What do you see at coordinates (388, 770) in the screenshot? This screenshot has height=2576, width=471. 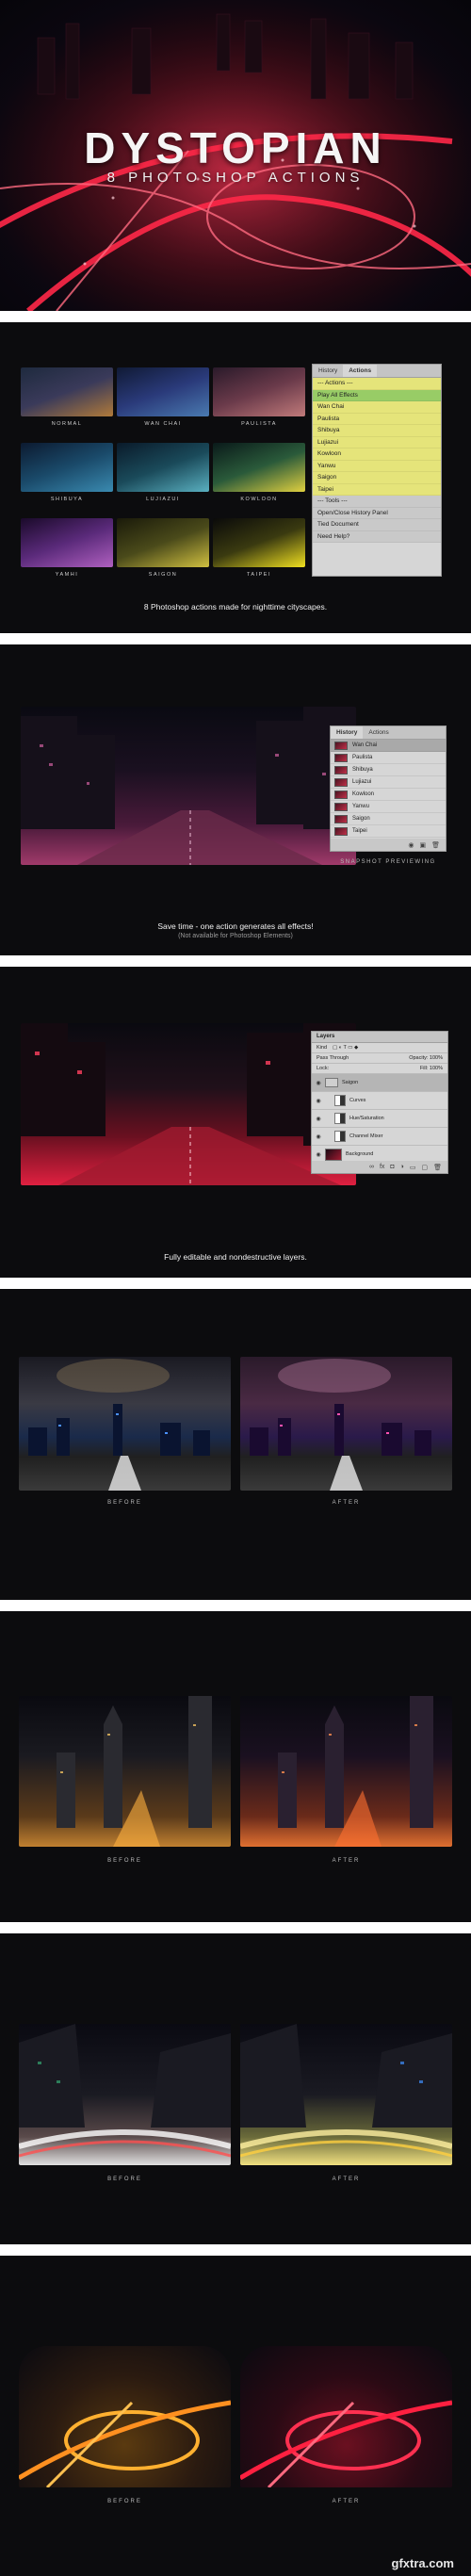 I see `history-item: Shibuya` at bounding box center [388, 770].